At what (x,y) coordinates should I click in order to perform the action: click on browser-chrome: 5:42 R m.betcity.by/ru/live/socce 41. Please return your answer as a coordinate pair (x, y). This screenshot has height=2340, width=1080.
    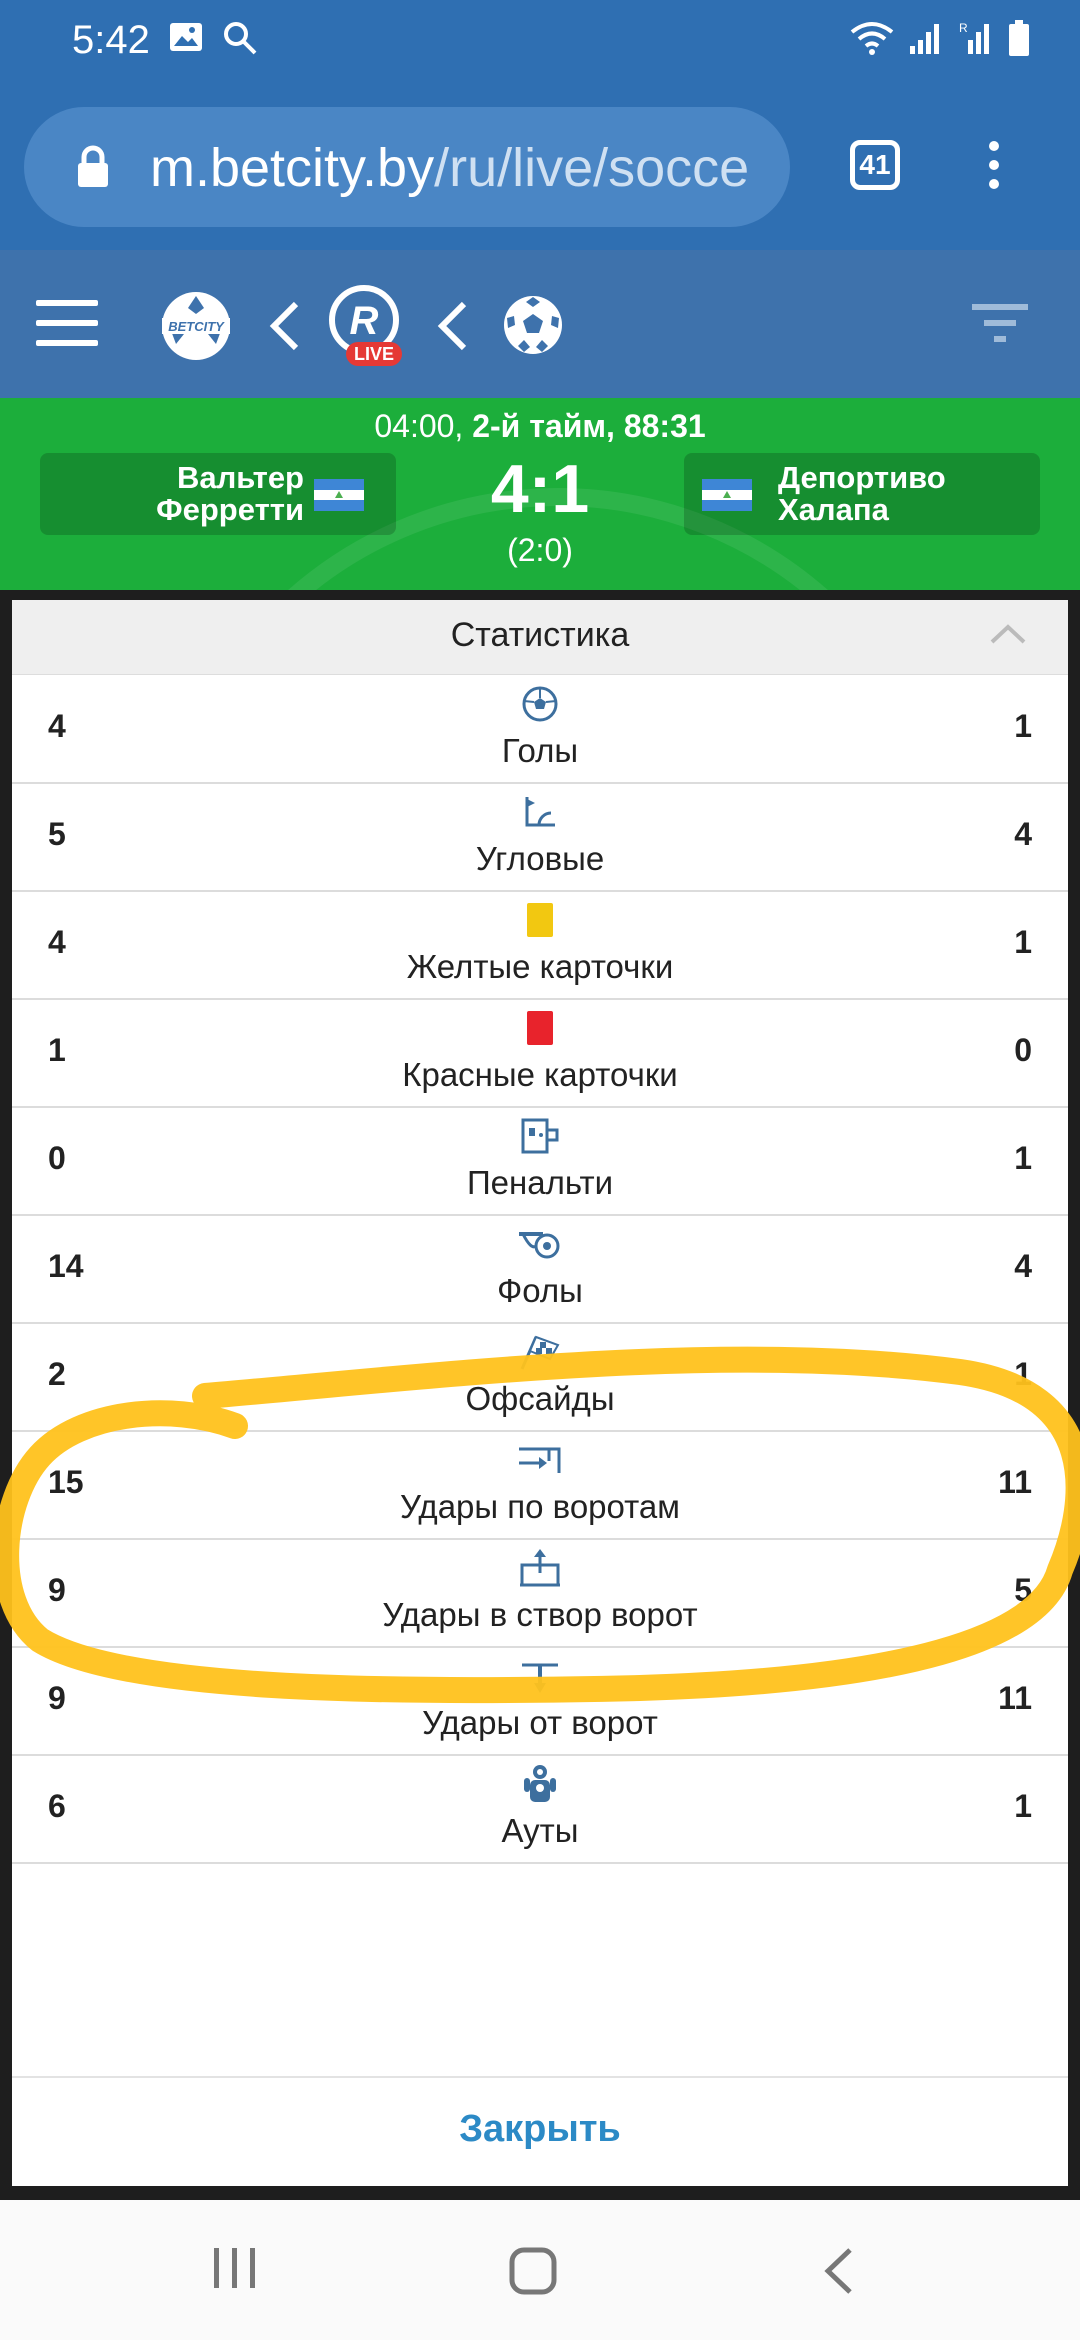
    Looking at the image, I should click on (540, 125).